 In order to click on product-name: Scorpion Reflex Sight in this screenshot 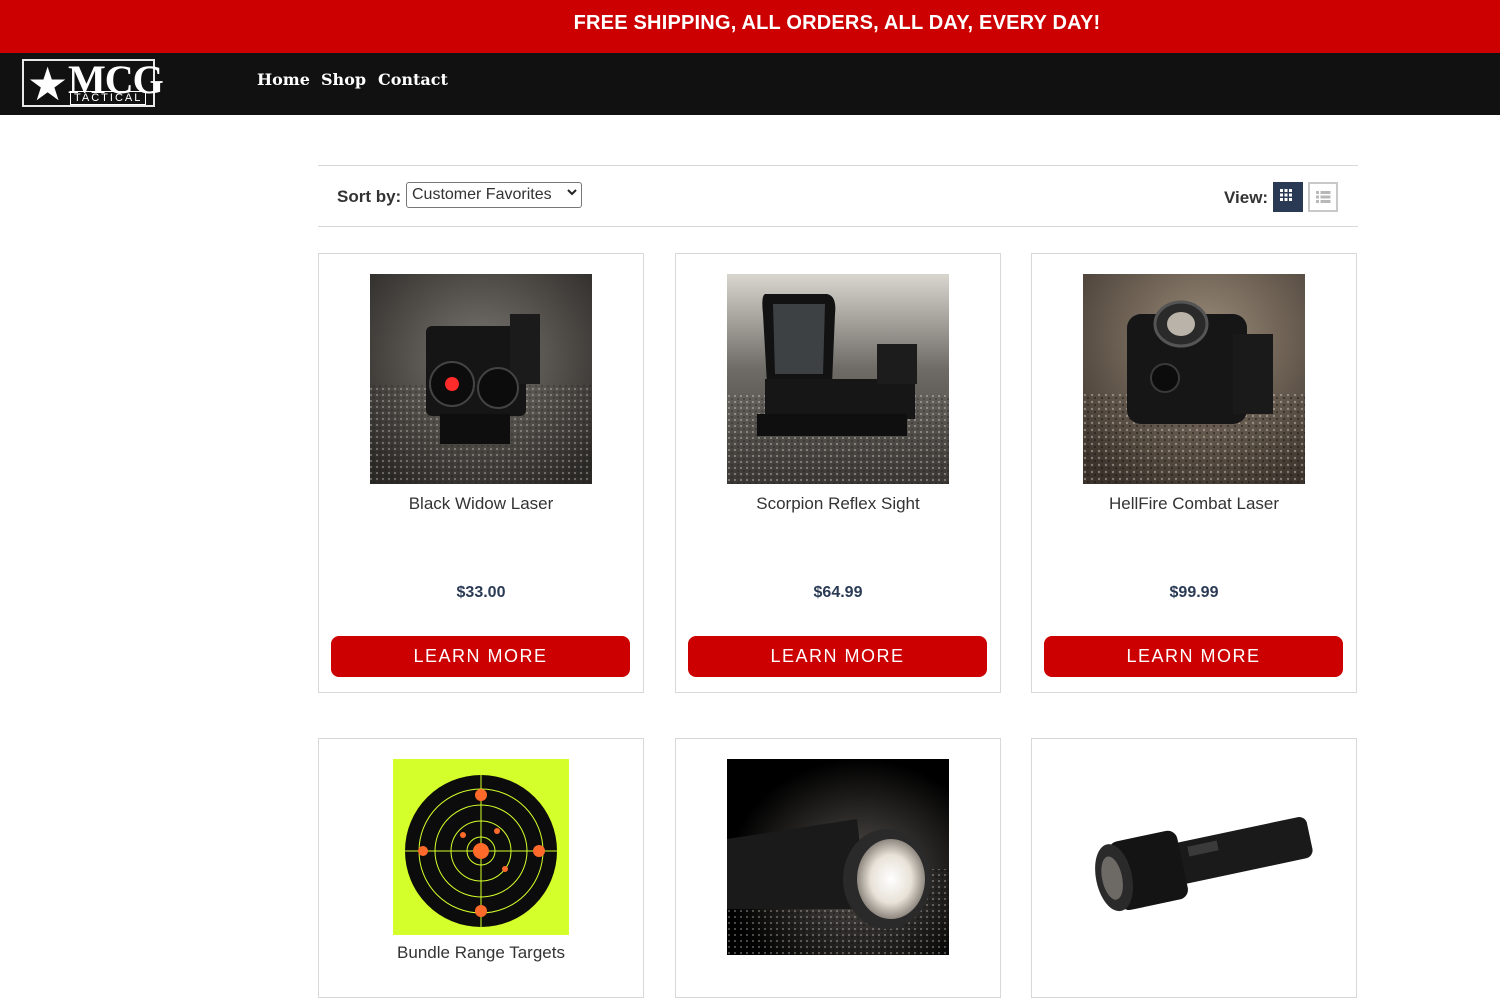, I will do `click(838, 504)`.